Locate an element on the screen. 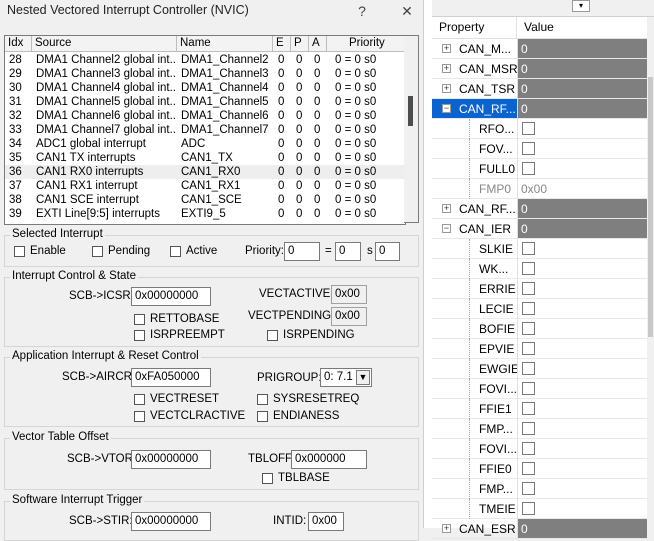  field-row: LECIE is located at coordinates (543, 309).